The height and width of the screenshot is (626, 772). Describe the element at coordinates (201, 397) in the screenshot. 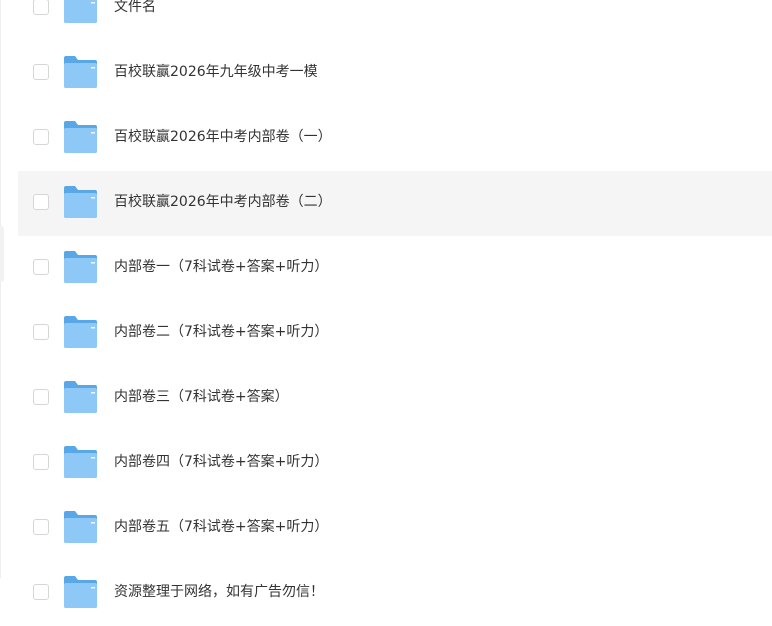

I see `file-name: 内部卷三（7科试卷+答案）` at that location.